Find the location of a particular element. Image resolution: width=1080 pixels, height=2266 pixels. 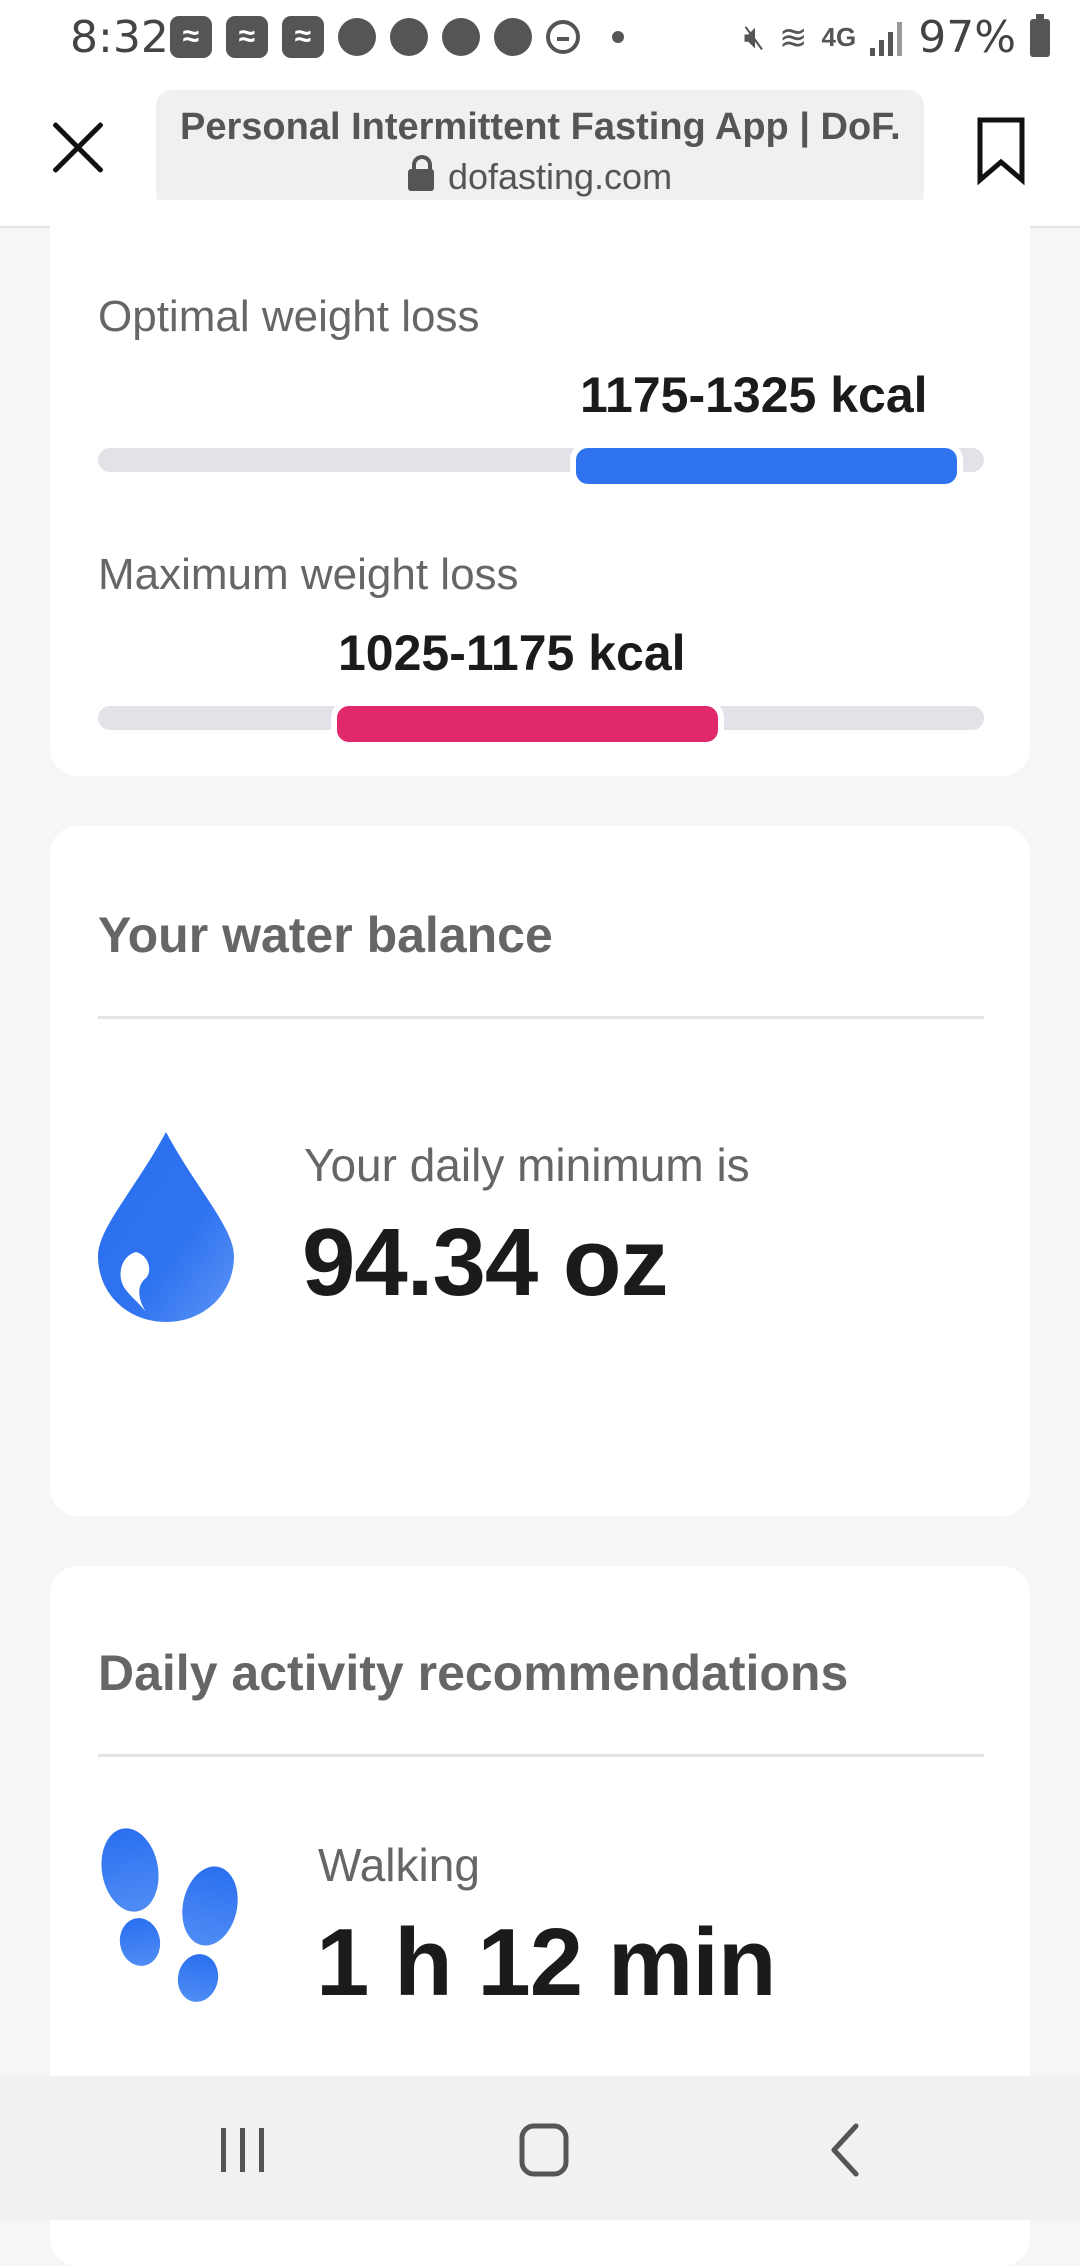

optimal-fill is located at coordinates (767, 466).